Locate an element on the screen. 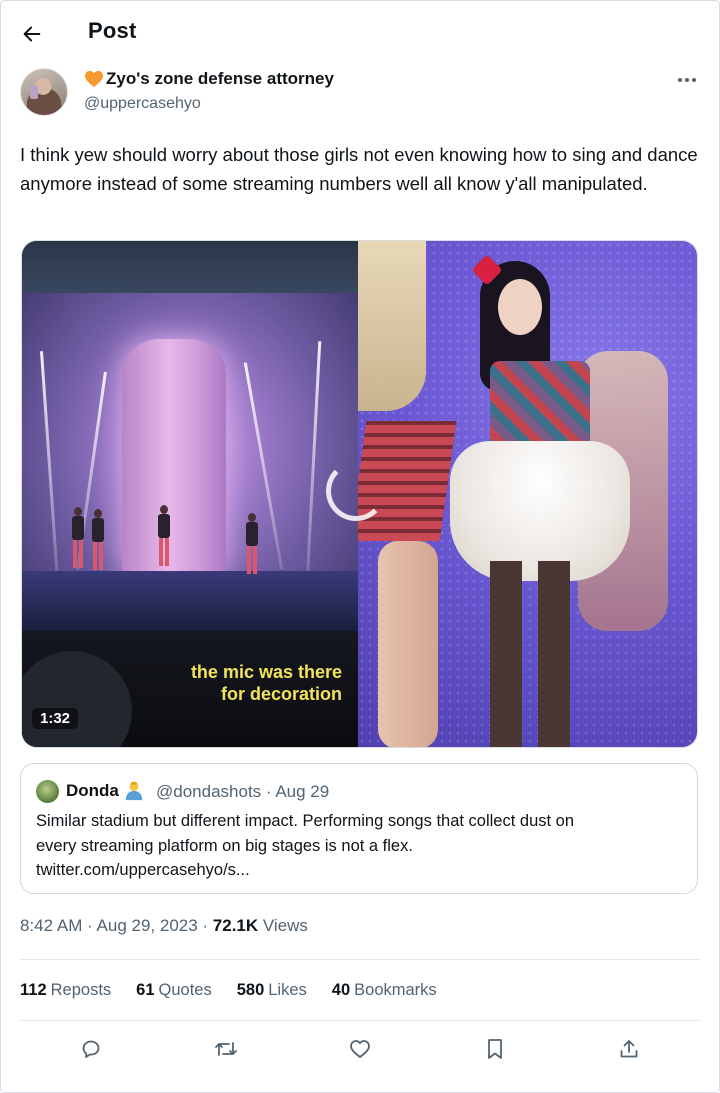 This screenshot has width=720, height=1093. bookmark-button is located at coordinates (495, 1049).